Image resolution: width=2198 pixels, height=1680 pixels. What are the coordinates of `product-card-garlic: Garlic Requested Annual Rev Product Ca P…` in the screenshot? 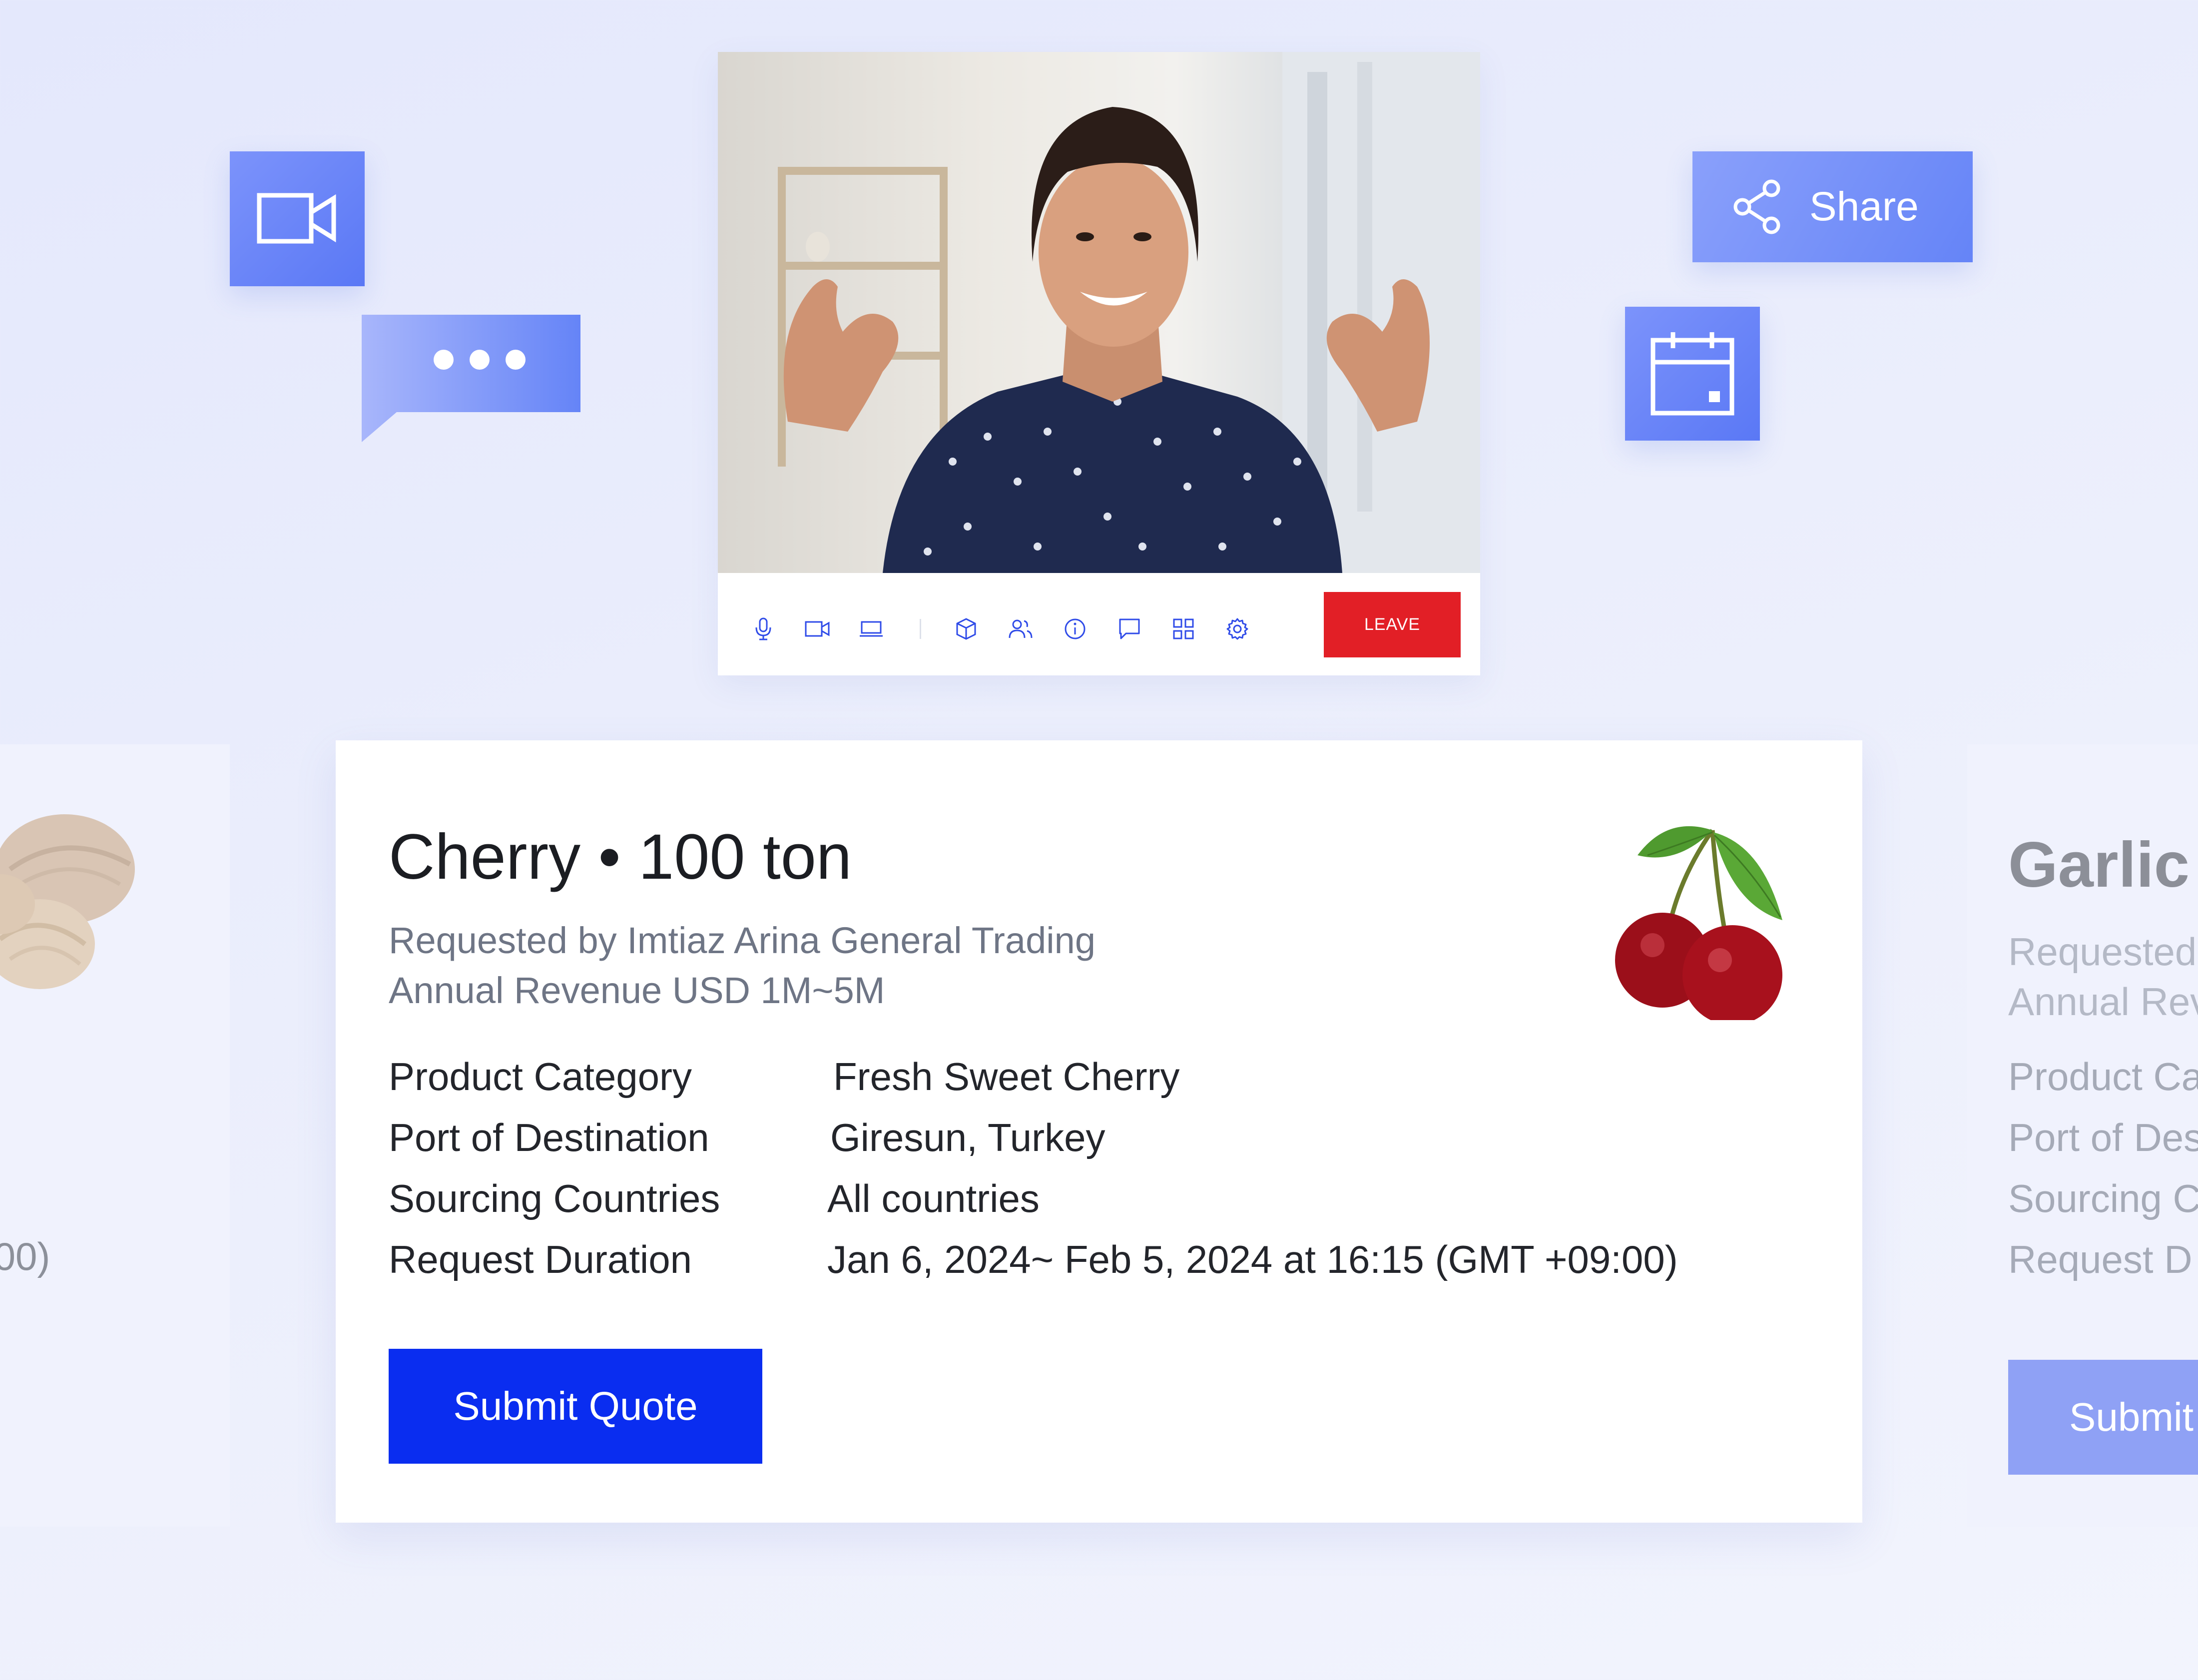 It's located at (2082, 1135).